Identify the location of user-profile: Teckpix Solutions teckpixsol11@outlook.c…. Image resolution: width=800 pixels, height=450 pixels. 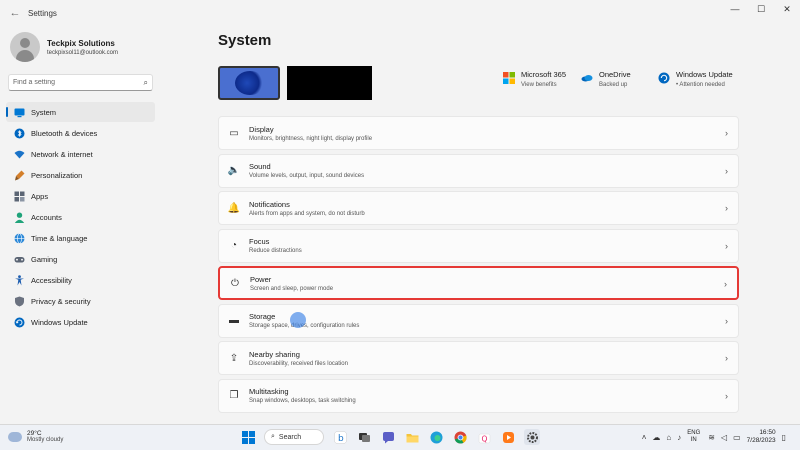
(64, 47).